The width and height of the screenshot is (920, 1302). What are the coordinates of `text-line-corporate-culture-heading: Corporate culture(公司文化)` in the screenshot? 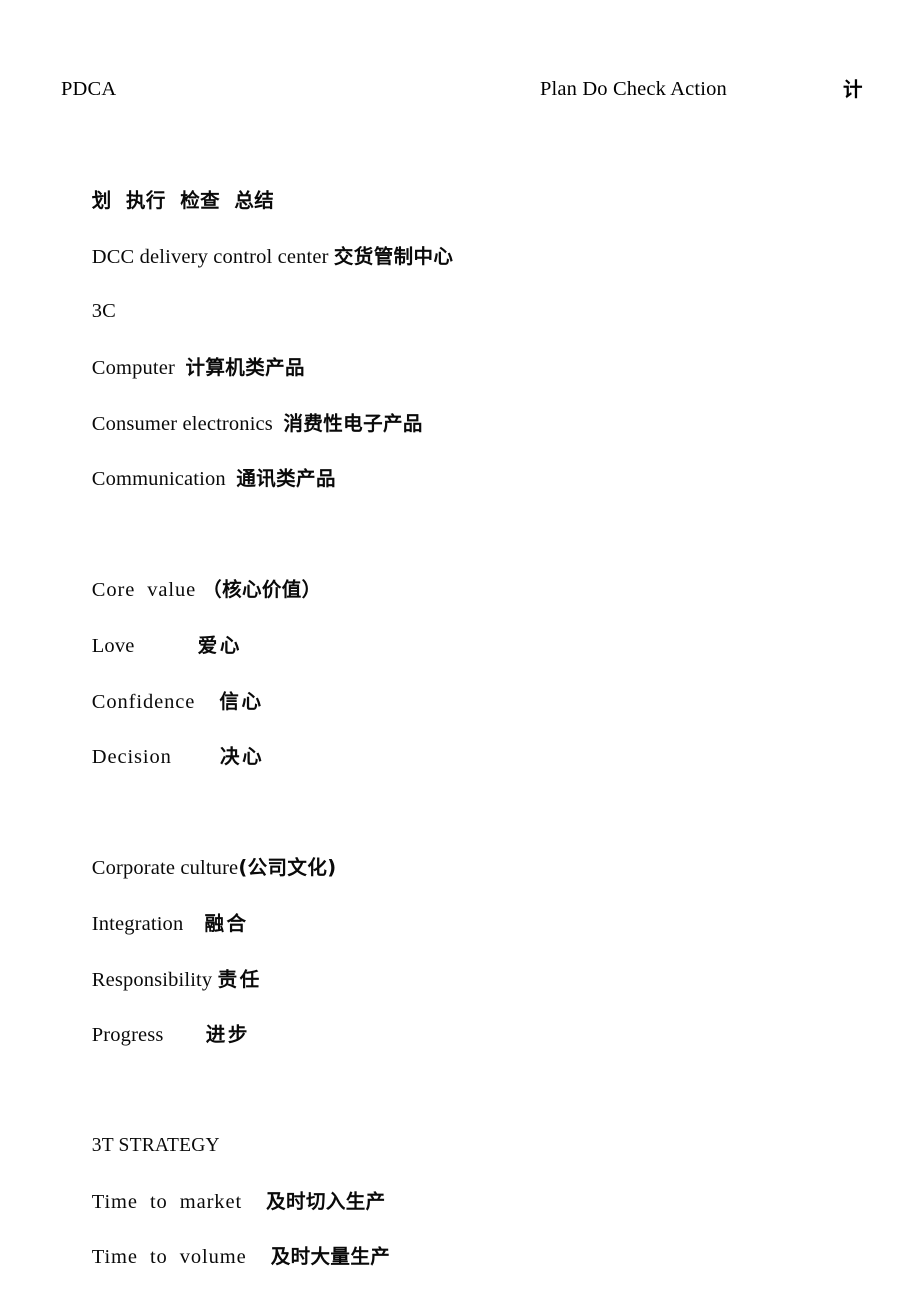 It's located at (461, 832).